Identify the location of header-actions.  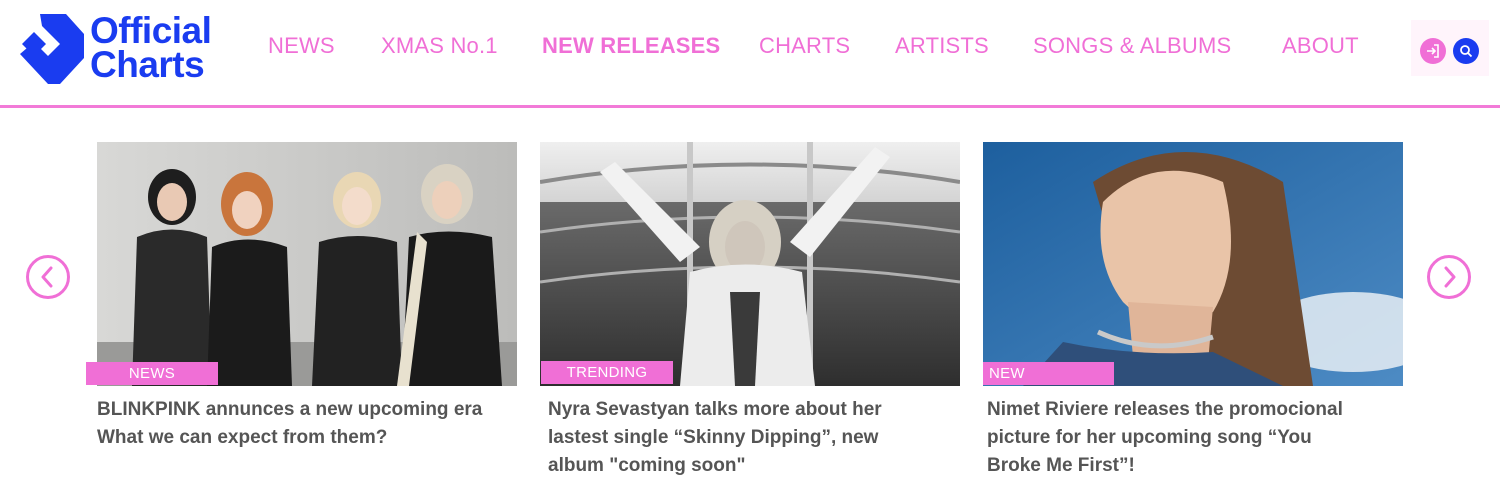
(1450, 48).